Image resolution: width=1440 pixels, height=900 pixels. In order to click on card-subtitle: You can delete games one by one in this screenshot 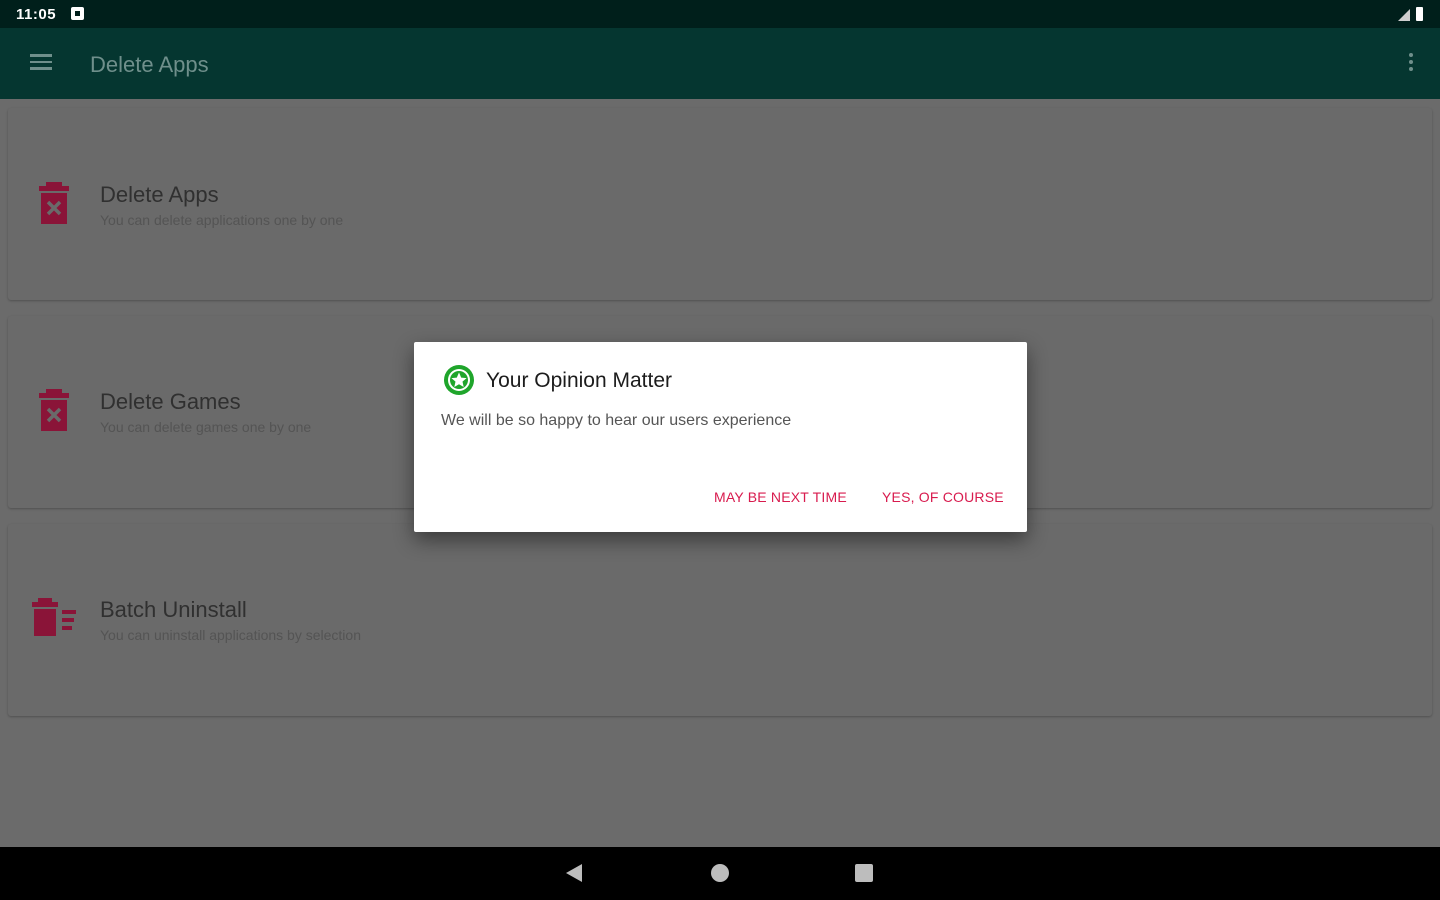, I will do `click(206, 427)`.